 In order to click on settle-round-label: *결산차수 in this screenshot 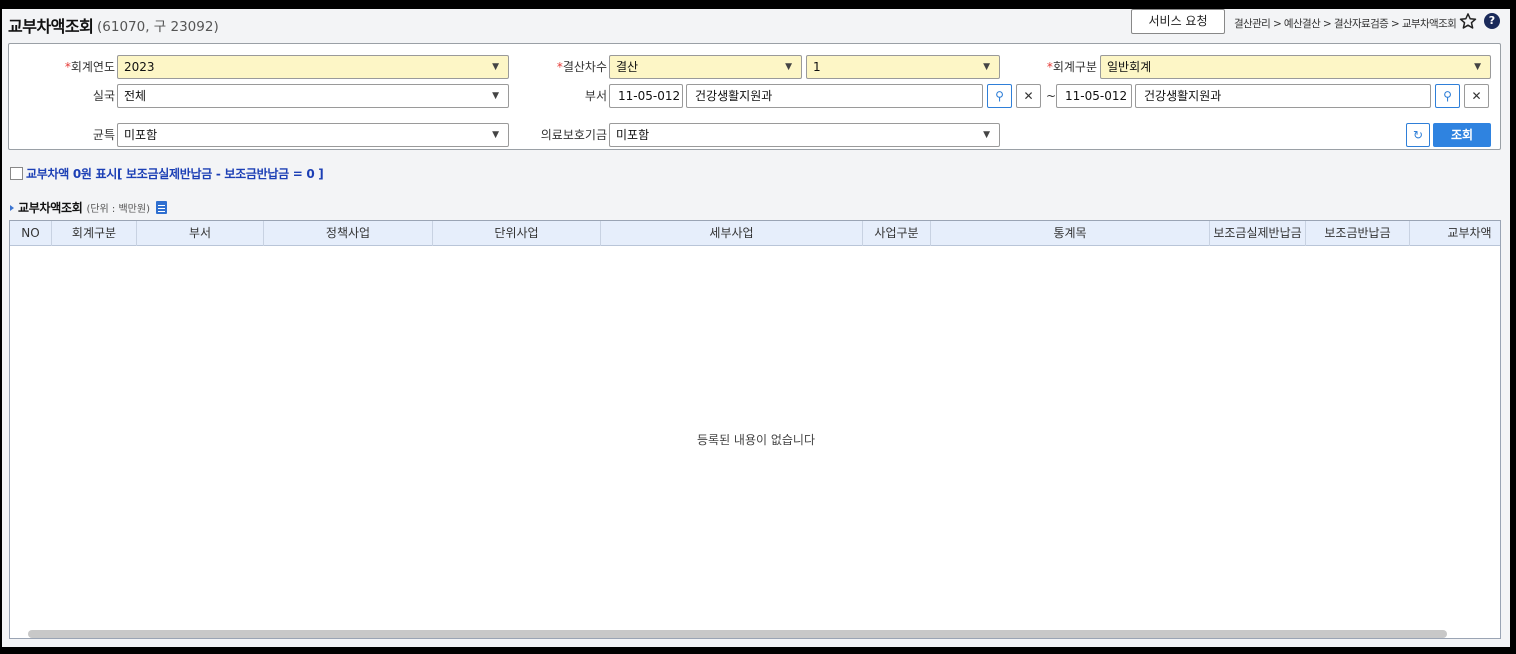, I will do `click(581, 67)`.